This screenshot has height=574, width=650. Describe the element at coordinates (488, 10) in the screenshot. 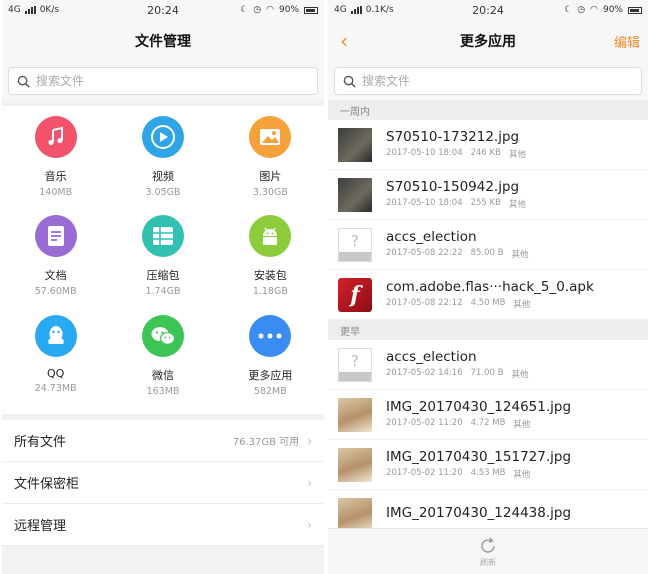

I see `status-bar: 4G 0.1K/s 20:24 ☾ ◷ ◠ 90%` at that location.